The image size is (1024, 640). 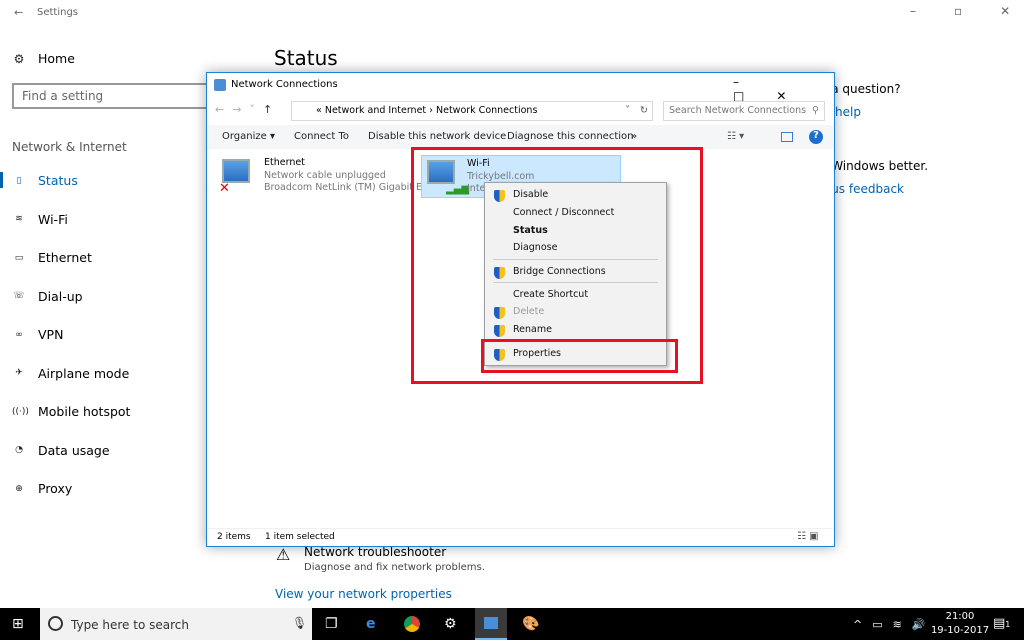 I want to click on search-placeholder: Search Network Connections, so click(x=738, y=110).